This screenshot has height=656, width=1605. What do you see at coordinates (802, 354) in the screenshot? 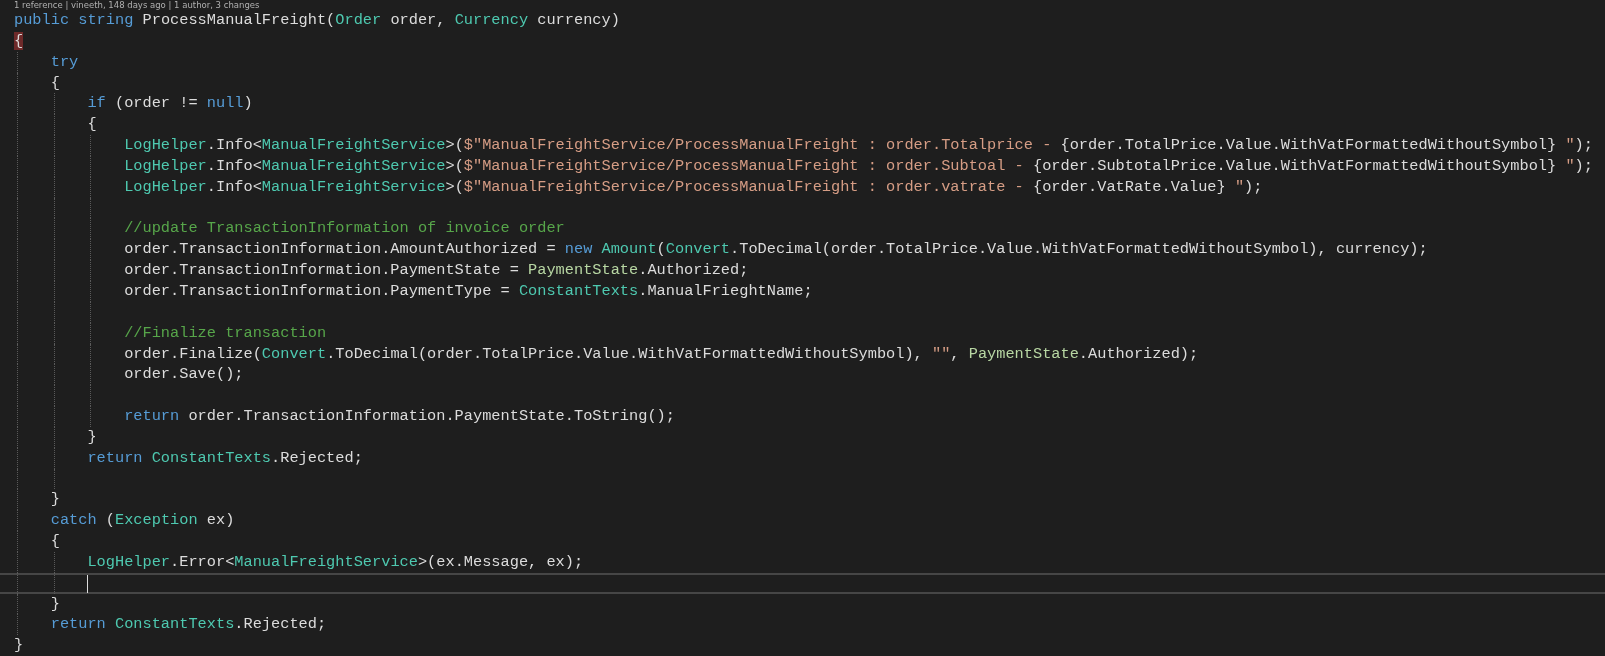
I see `code-line: order.Finalize(Convert.ToDecimal(order.TotalPrice.Value.WithVatFormattedWithoutSymbol), "", PaymentState.Authorized);` at bounding box center [802, 354].